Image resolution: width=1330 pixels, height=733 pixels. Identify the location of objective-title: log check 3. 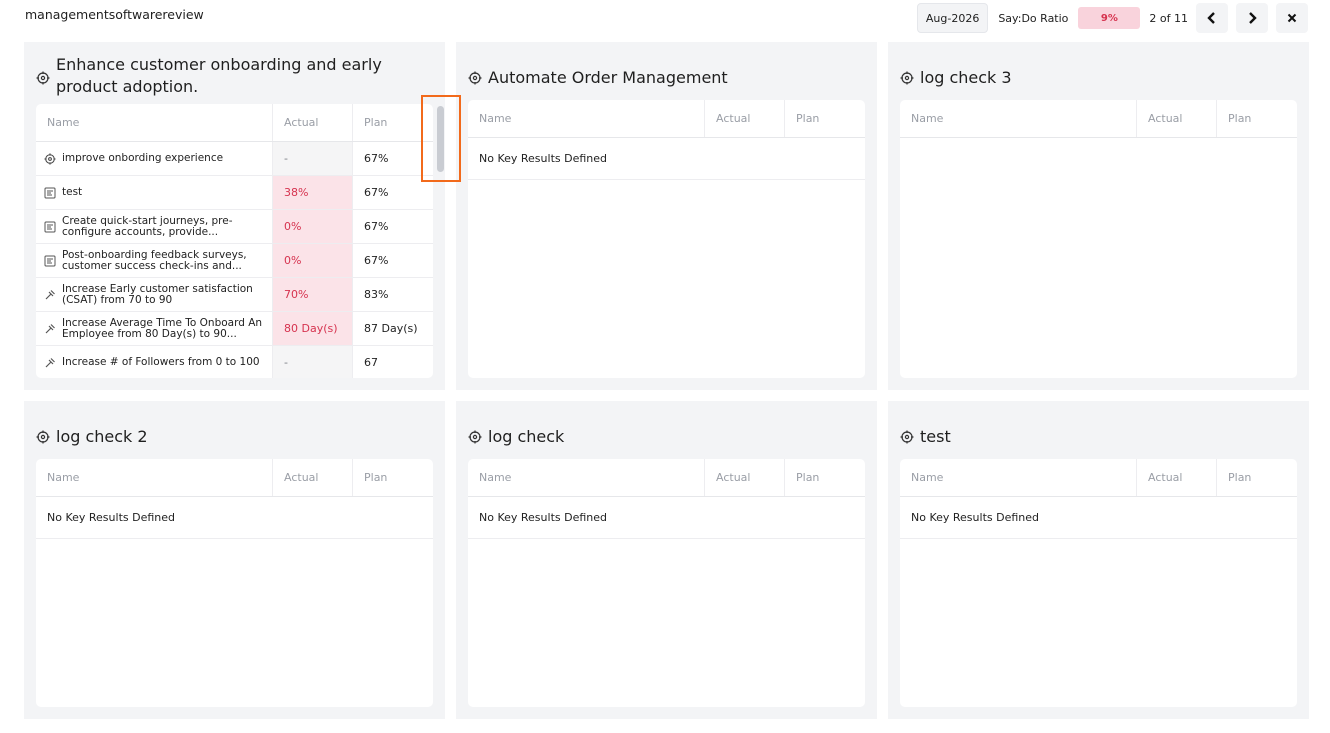
(966, 78).